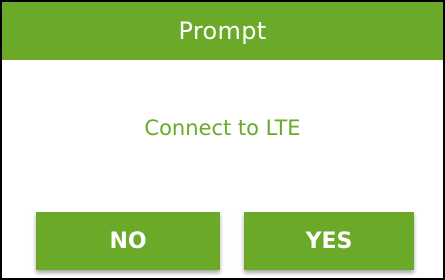 This screenshot has width=445, height=280. I want to click on dialog-message: Connect to LTE, so click(222, 128).